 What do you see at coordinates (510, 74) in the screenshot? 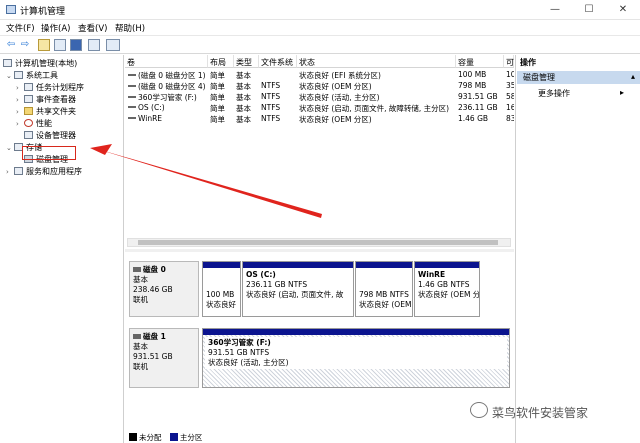
I see `free-cell: 10` at bounding box center [510, 74].